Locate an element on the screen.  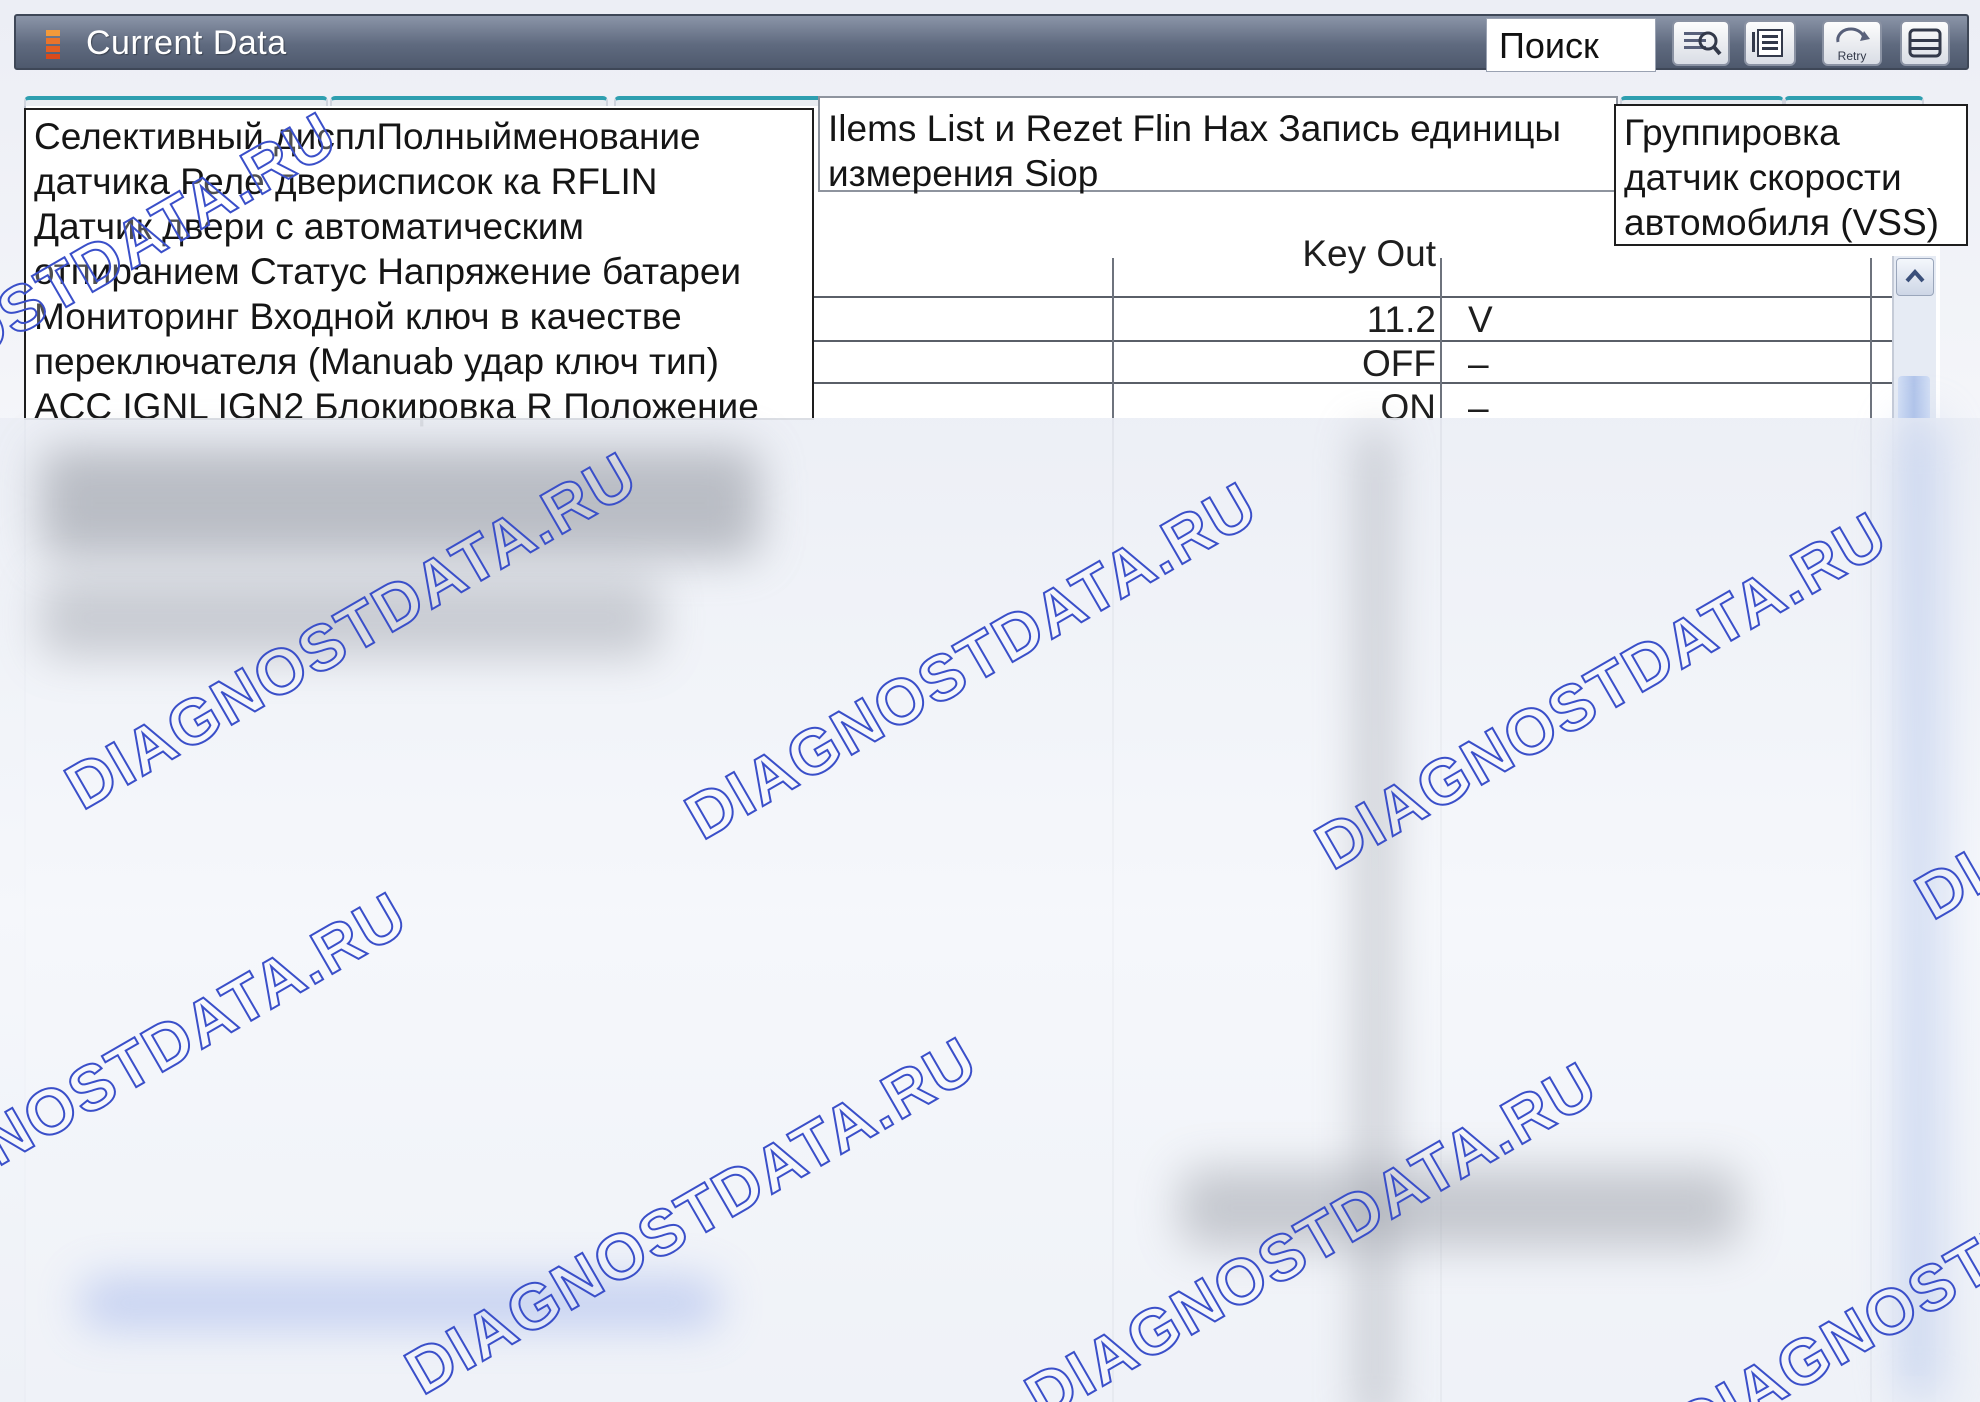
table-row-value: 11.2 is located at coordinates (1401, 319).